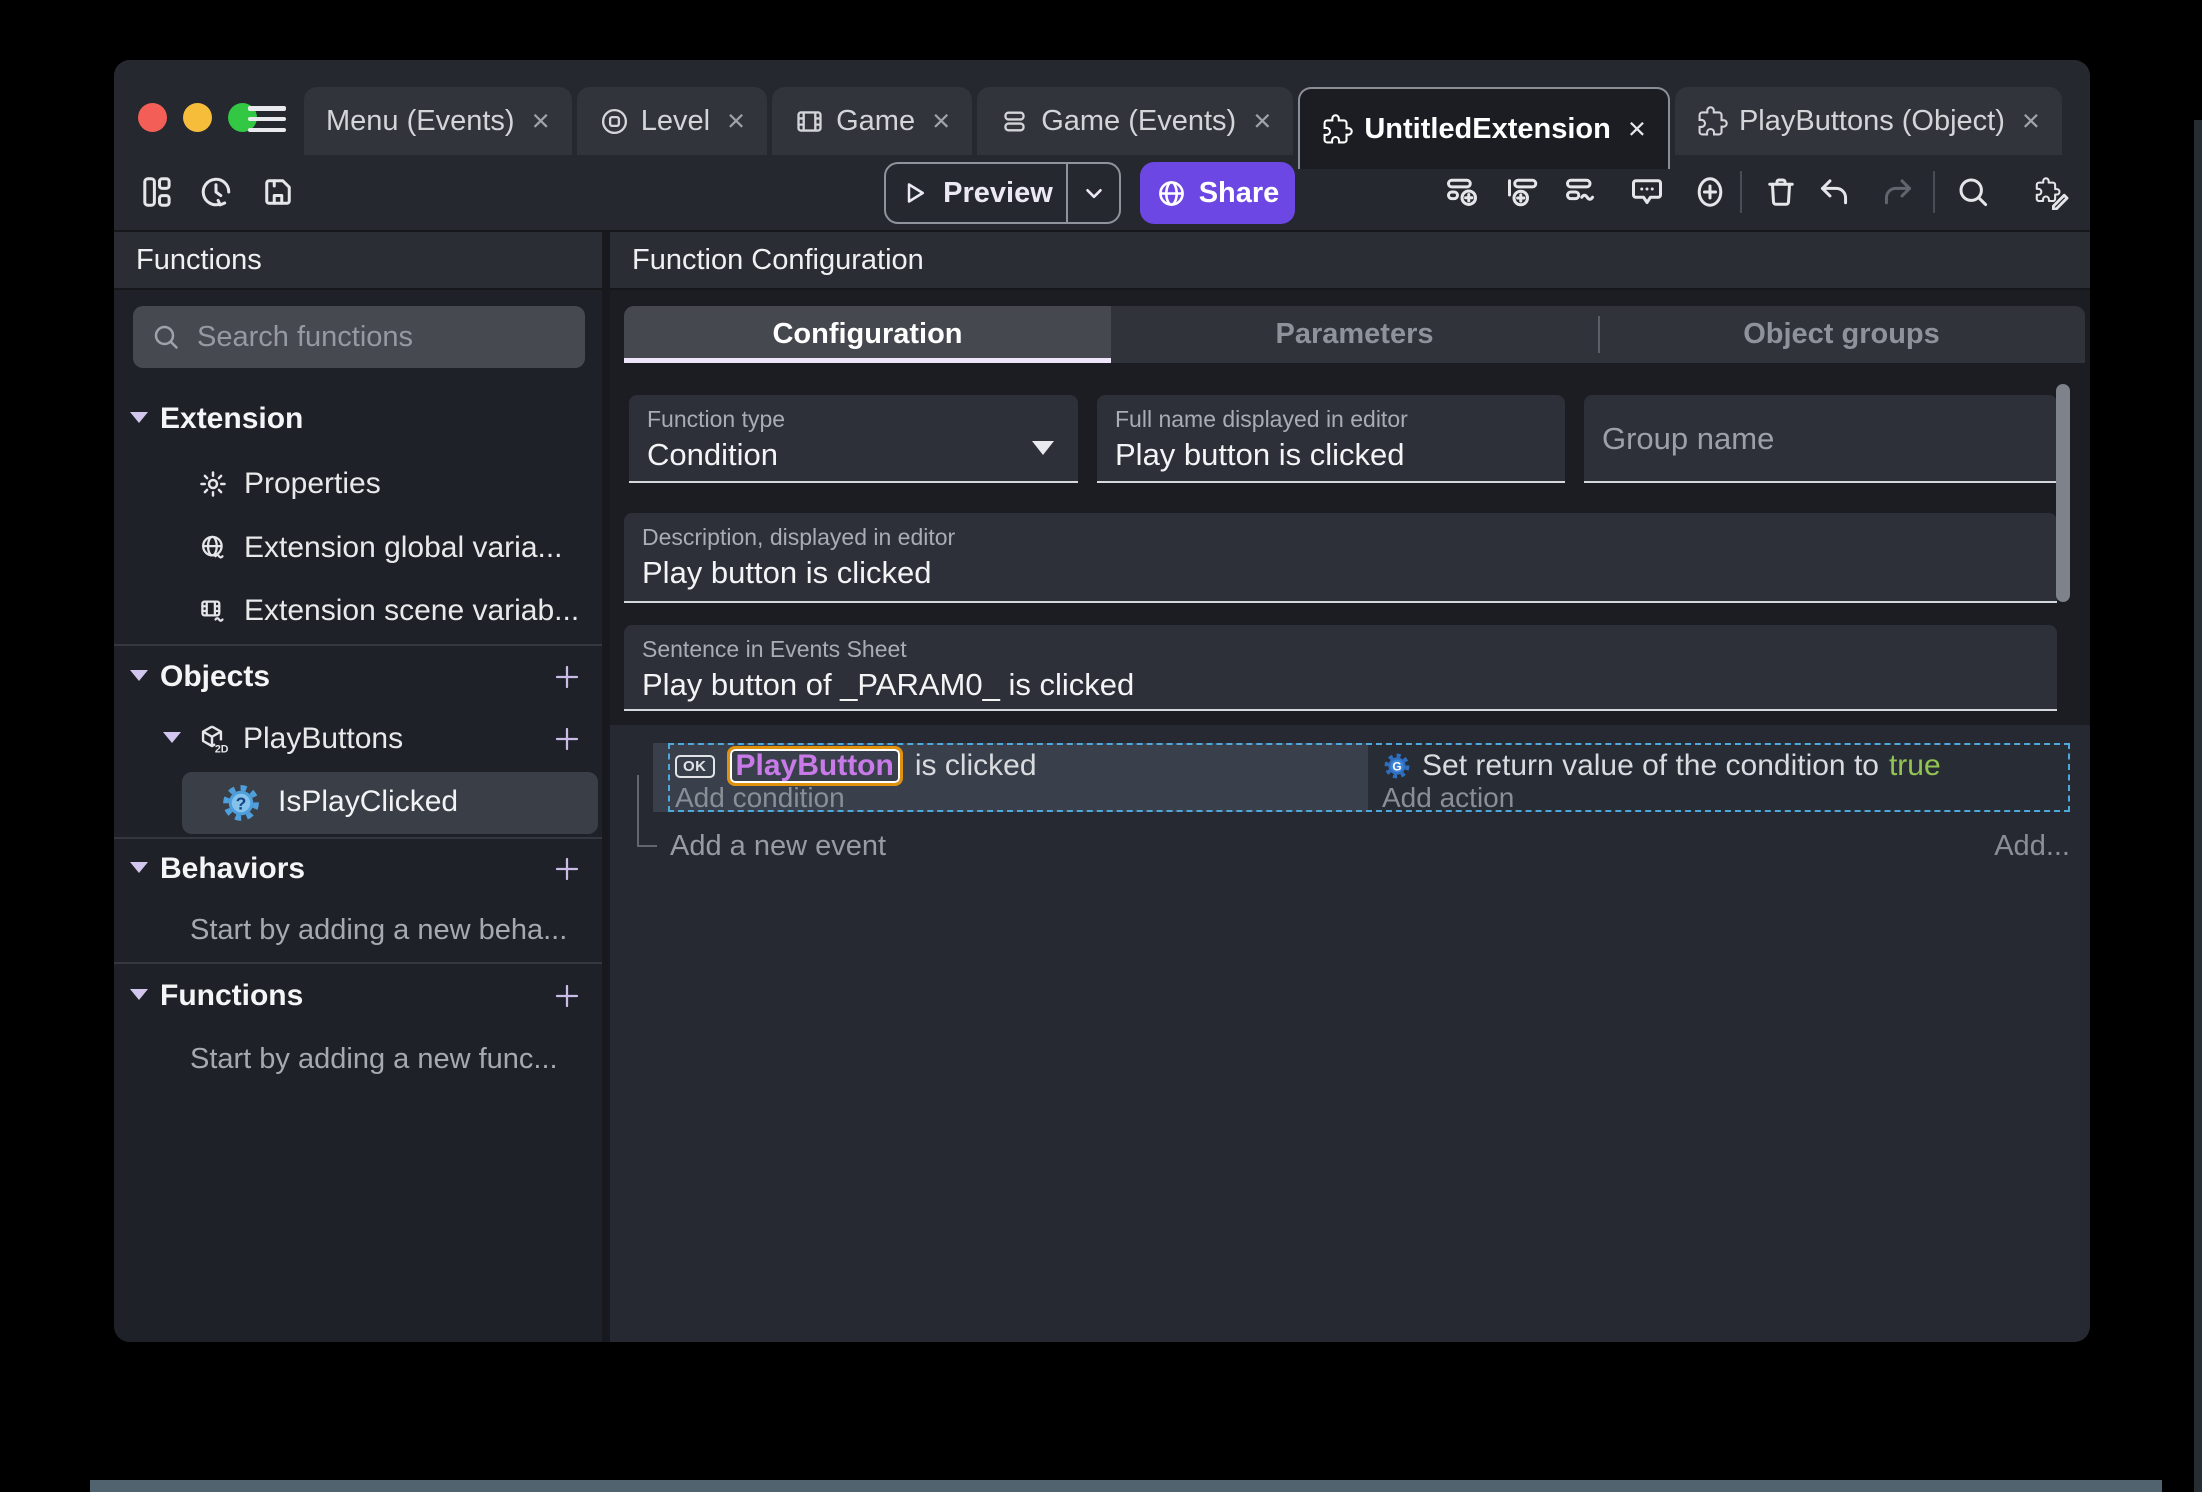  Describe the element at coordinates (1581, 192) in the screenshot. I see `add-other-event-icon` at that location.